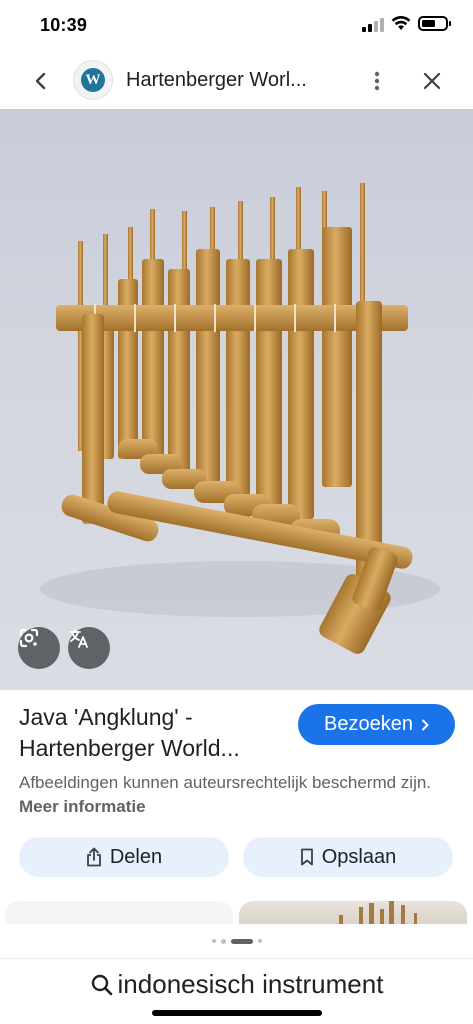  What do you see at coordinates (306, 857) in the screenshot?
I see `bookmark-icon` at bounding box center [306, 857].